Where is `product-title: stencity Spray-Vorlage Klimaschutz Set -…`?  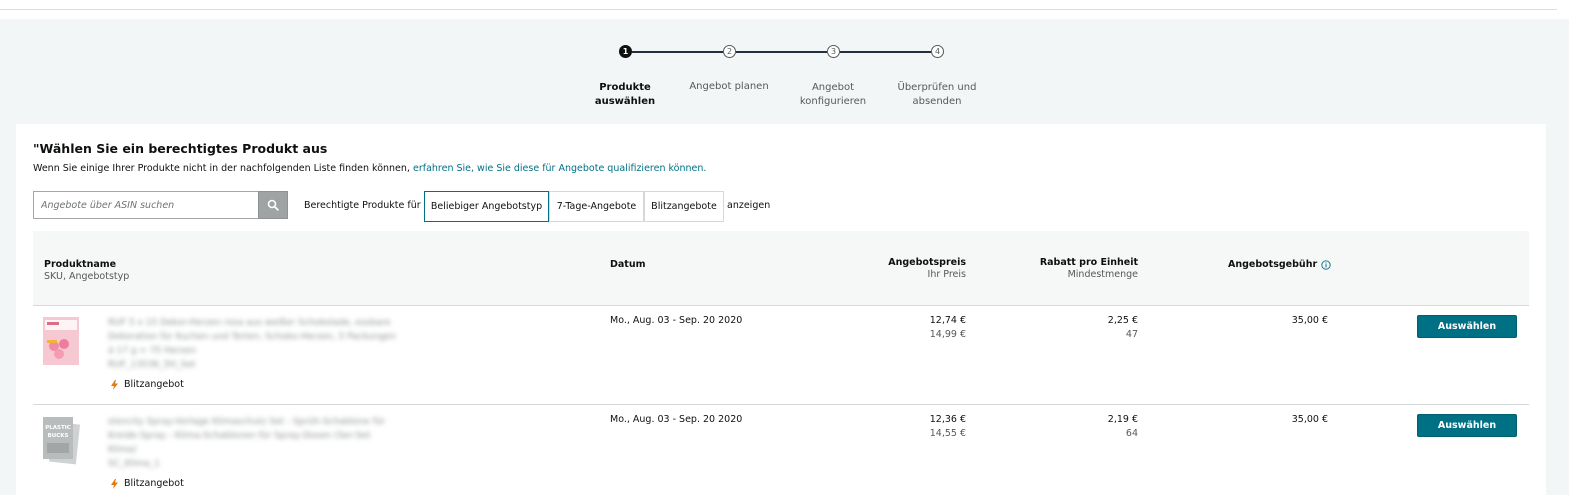
product-title: stencity Spray-Vorlage Klimaschutz Set -… is located at coordinates (247, 436).